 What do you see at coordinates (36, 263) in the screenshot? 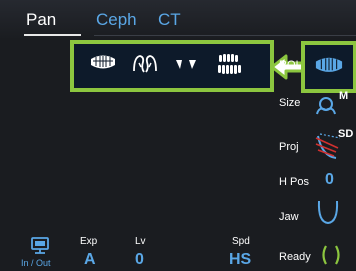
I see `in-out-label: In / Out` at bounding box center [36, 263].